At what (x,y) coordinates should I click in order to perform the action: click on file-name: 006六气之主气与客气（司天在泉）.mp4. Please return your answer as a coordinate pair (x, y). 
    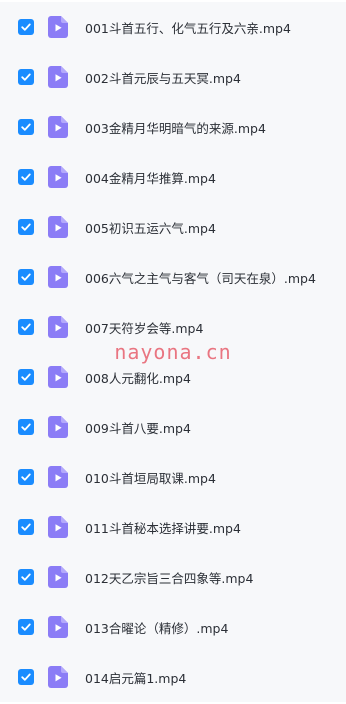
    Looking at the image, I should click on (200, 278).